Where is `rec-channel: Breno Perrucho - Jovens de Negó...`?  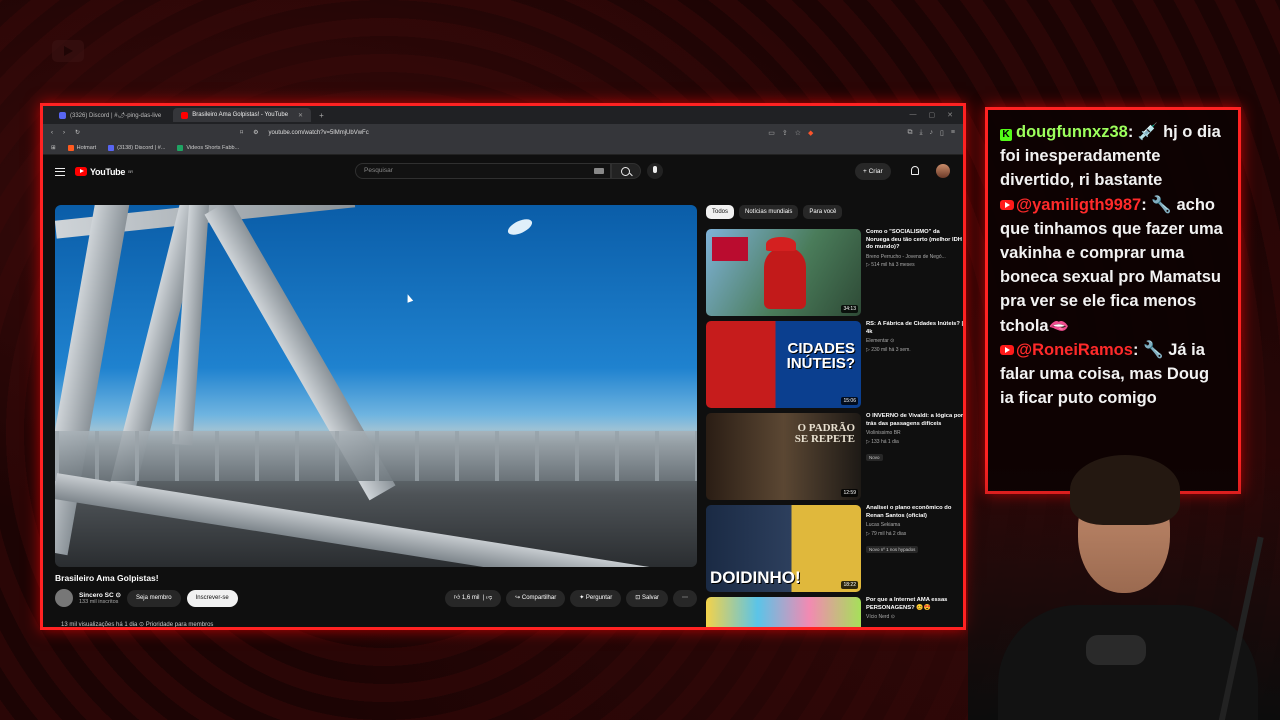
rec-channel: Breno Perrucho - Jovens de Negó... is located at coordinates (914, 257).